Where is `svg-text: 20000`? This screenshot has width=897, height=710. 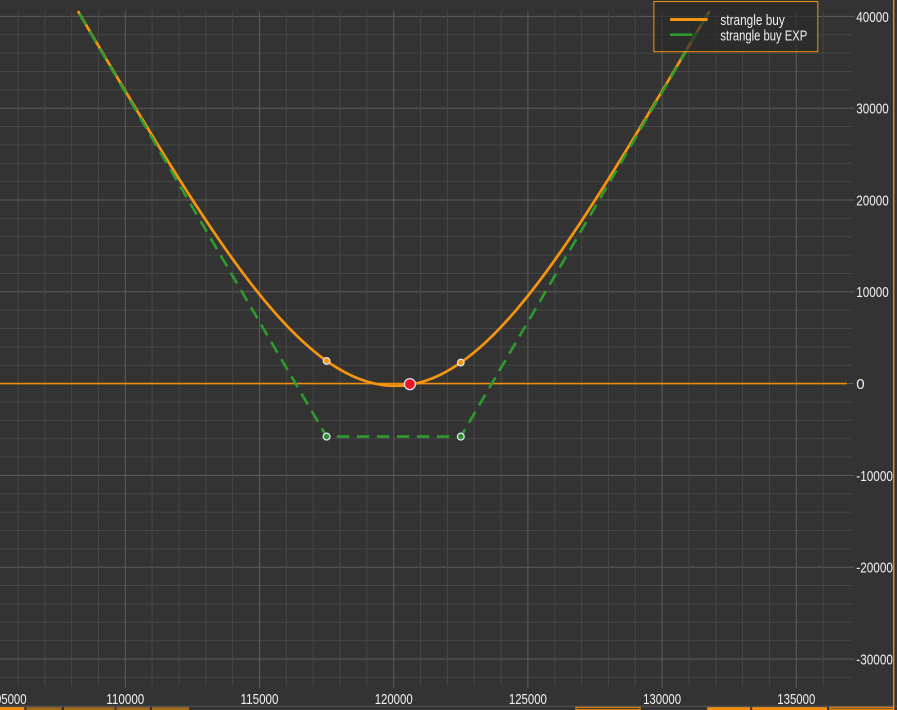
svg-text: 20000 is located at coordinates (872, 200).